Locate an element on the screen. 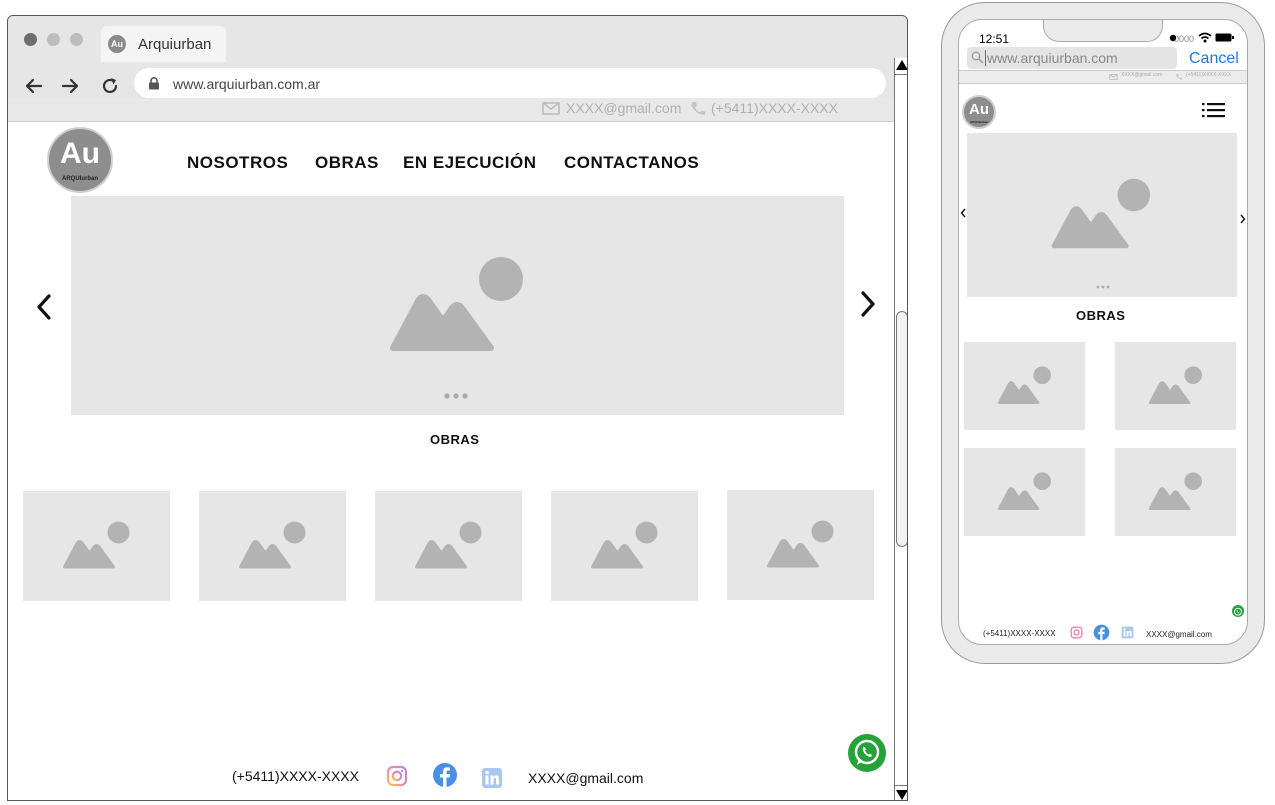 This screenshot has height=805, width=1275. status-time: 12:51 is located at coordinates (994, 39).